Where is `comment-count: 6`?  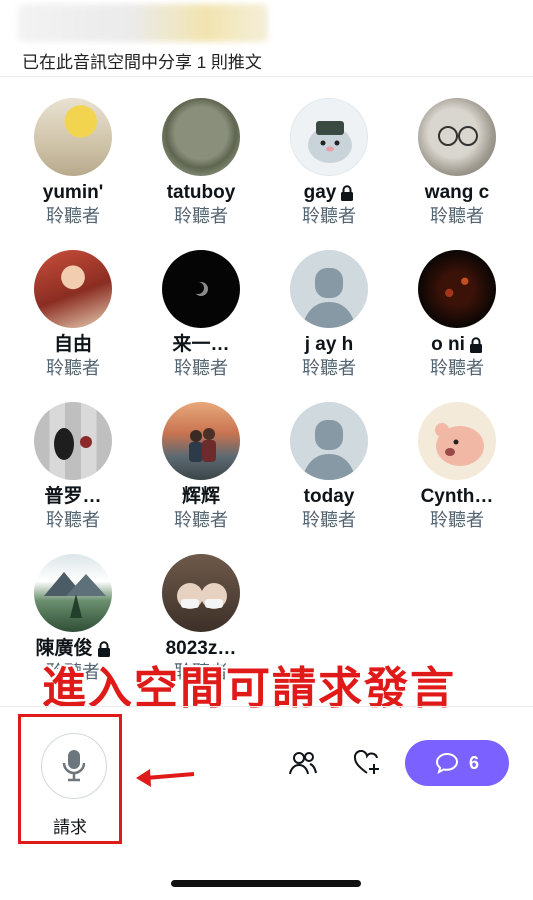
comment-count: 6 is located at coordinates (473, 762).